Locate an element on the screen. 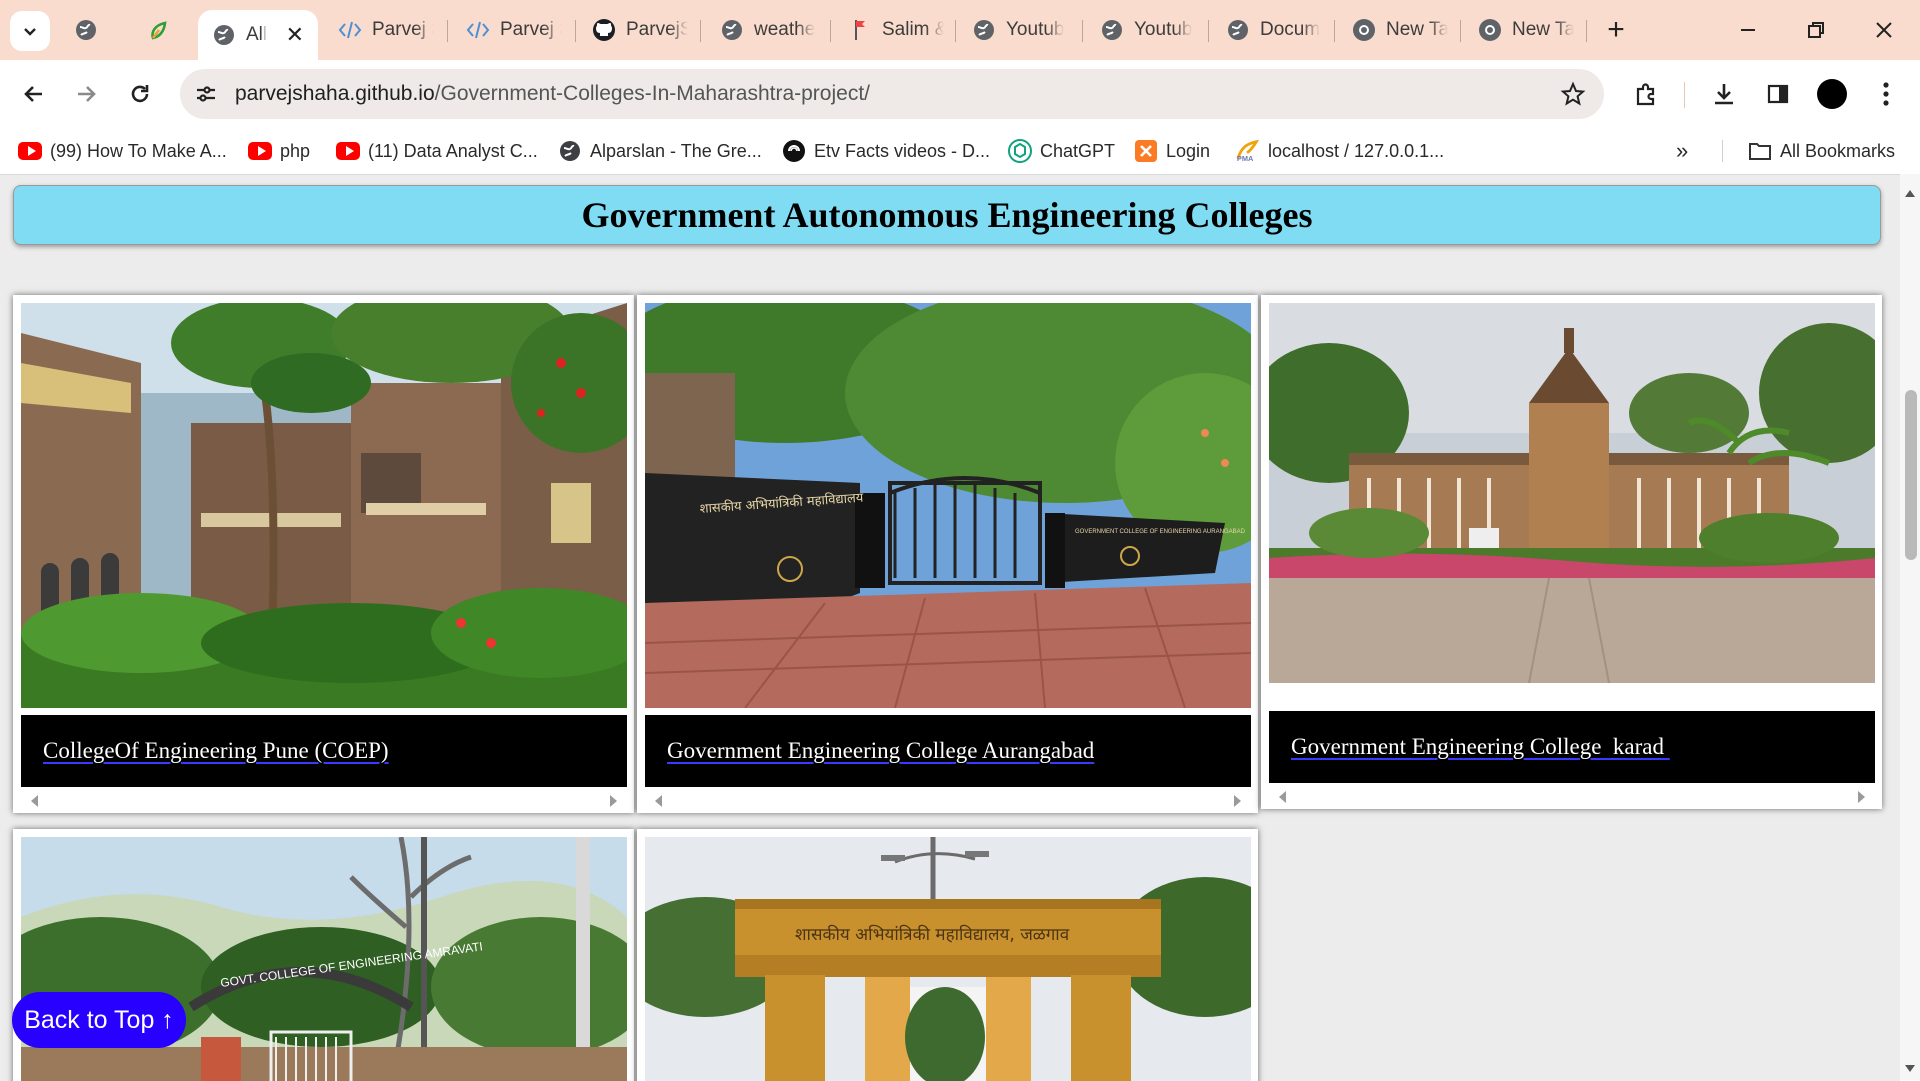 The image size is (1920, 1081). site-info-icon is located at coordinates (206, 96).